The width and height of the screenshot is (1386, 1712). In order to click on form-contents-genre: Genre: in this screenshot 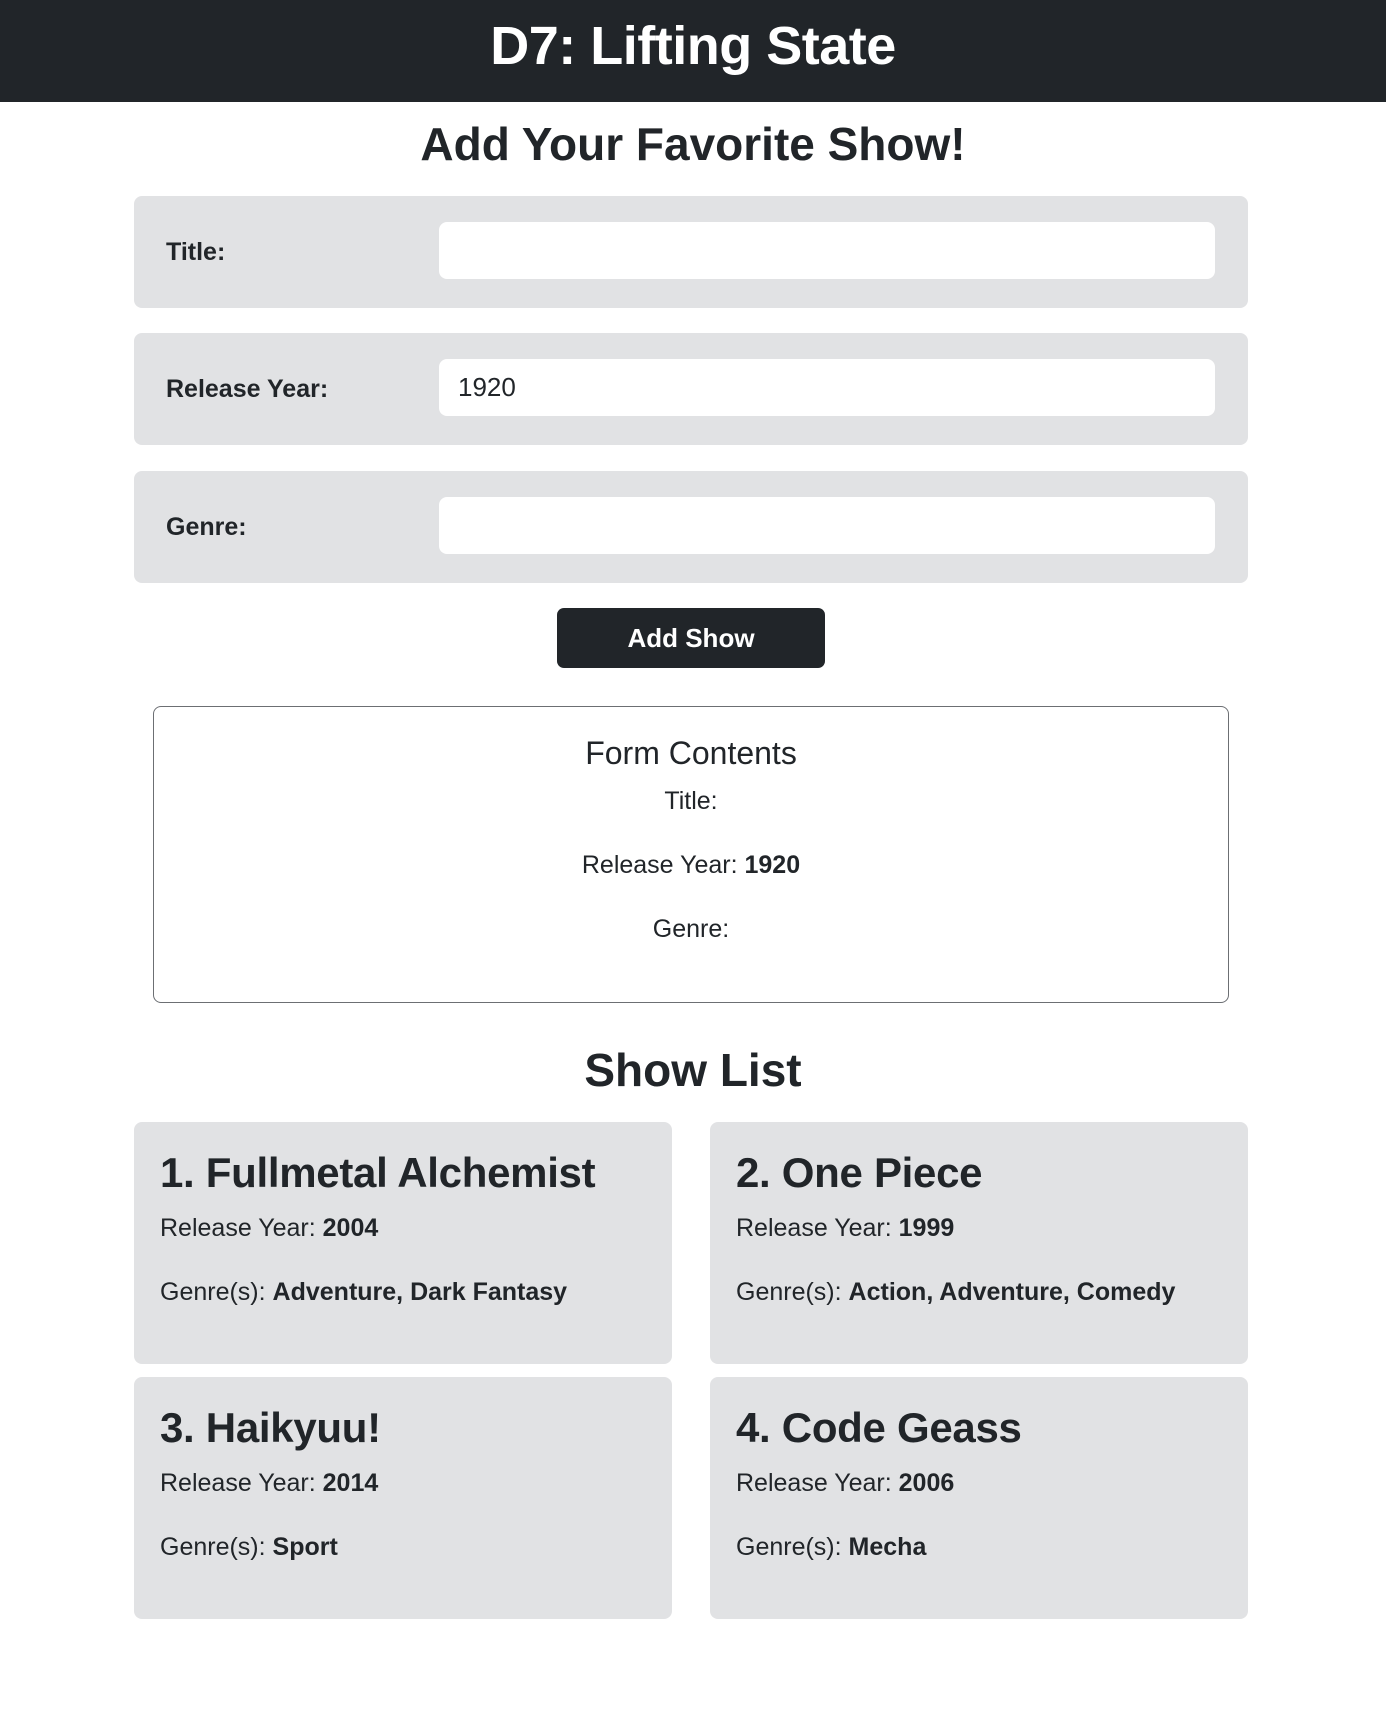, I will do `click(691, 929)`.